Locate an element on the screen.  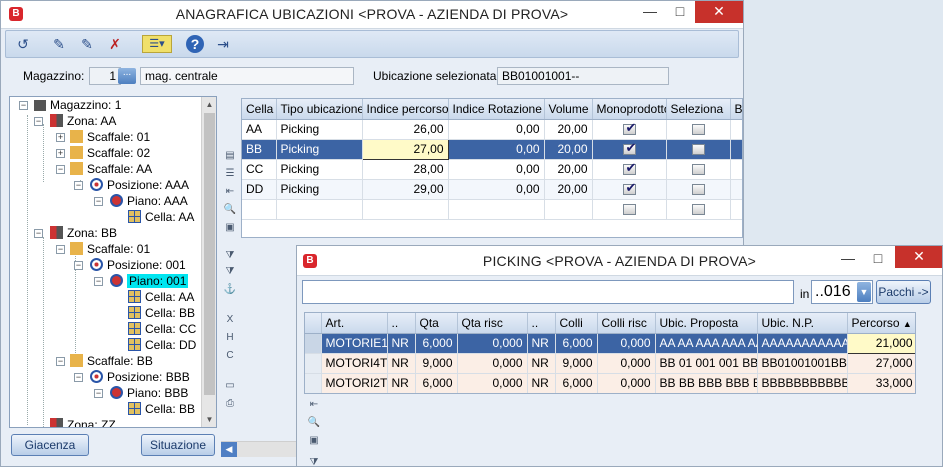
tree-node-piano-aaa: Piano: AAA is located at coordinates (149, 201).